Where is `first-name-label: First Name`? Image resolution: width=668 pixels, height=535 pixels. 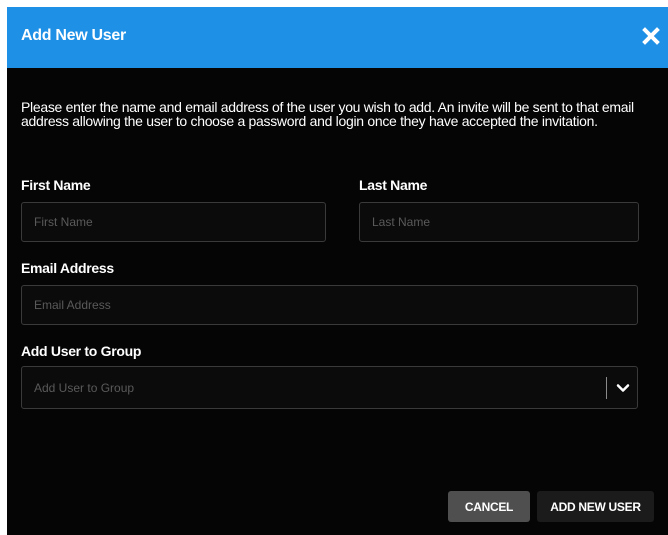
first-name-label: First Name is located at coordinates (56, 185).